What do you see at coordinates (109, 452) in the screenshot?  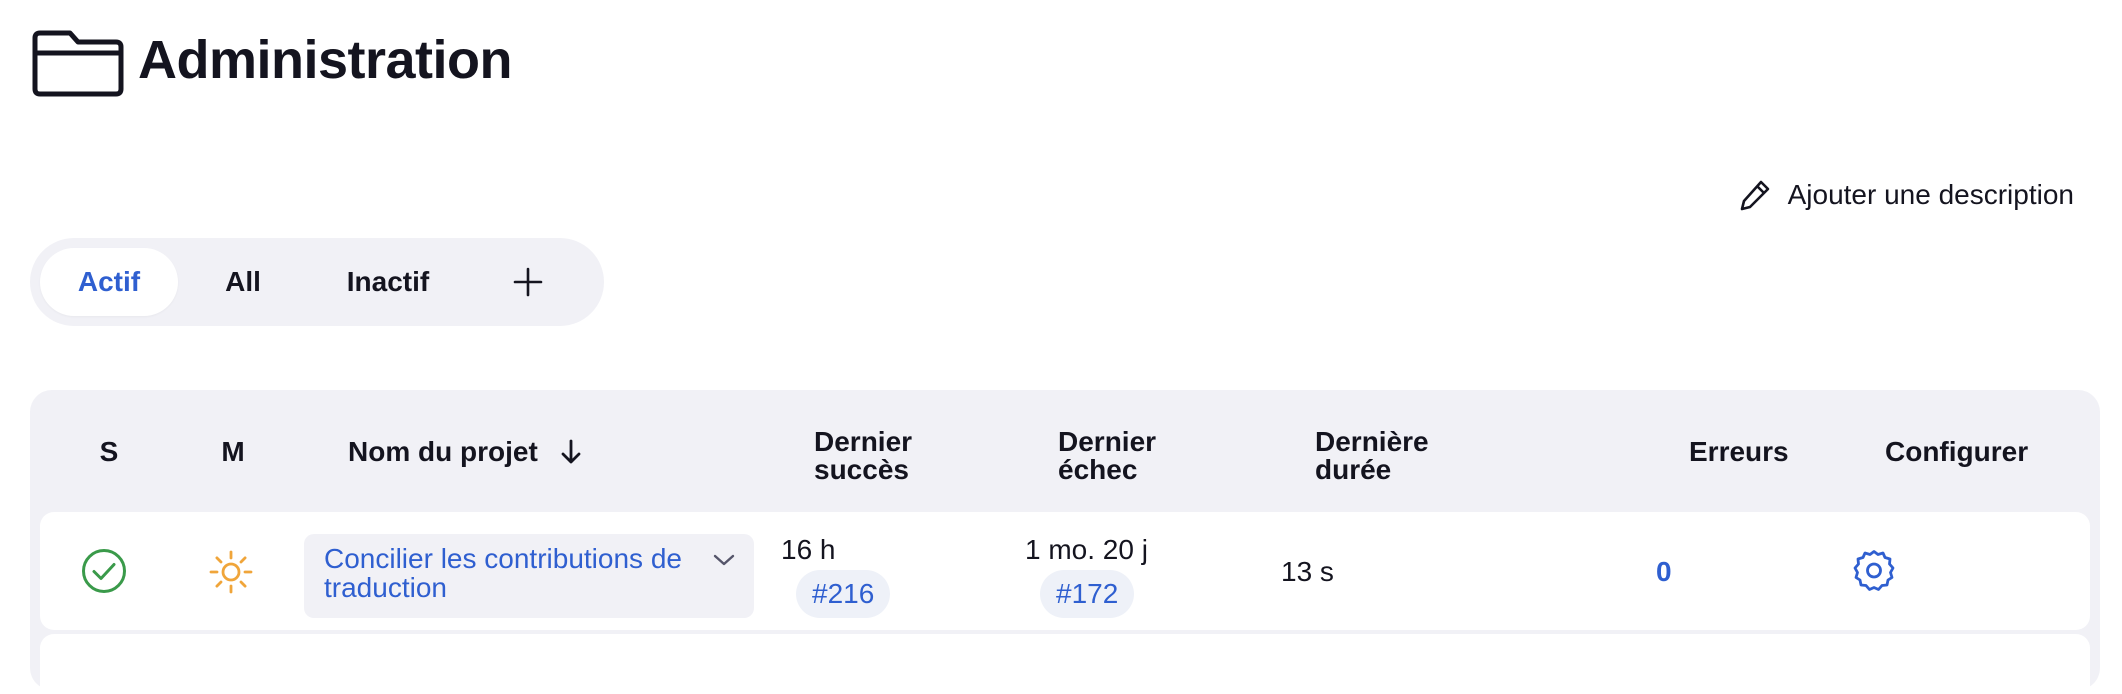 I see `column-header-status: S` at bounding box center [109, 452].